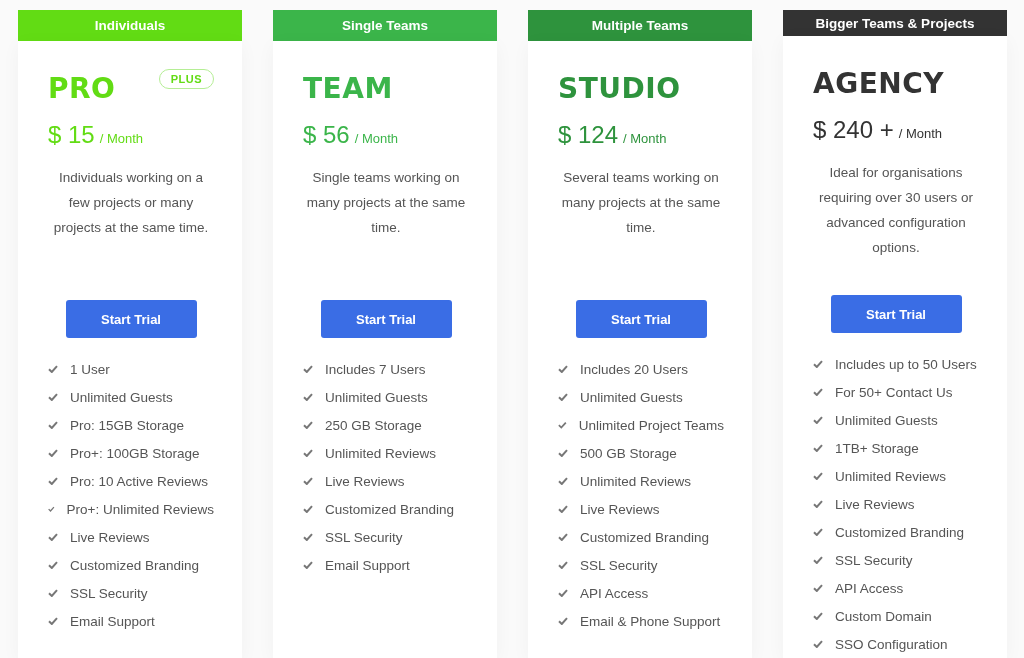  What do you see at coordinates (877, 448) in the screenshot?
I see `feature-text: 1TB+ Storage` at bounding box center [877, 448].